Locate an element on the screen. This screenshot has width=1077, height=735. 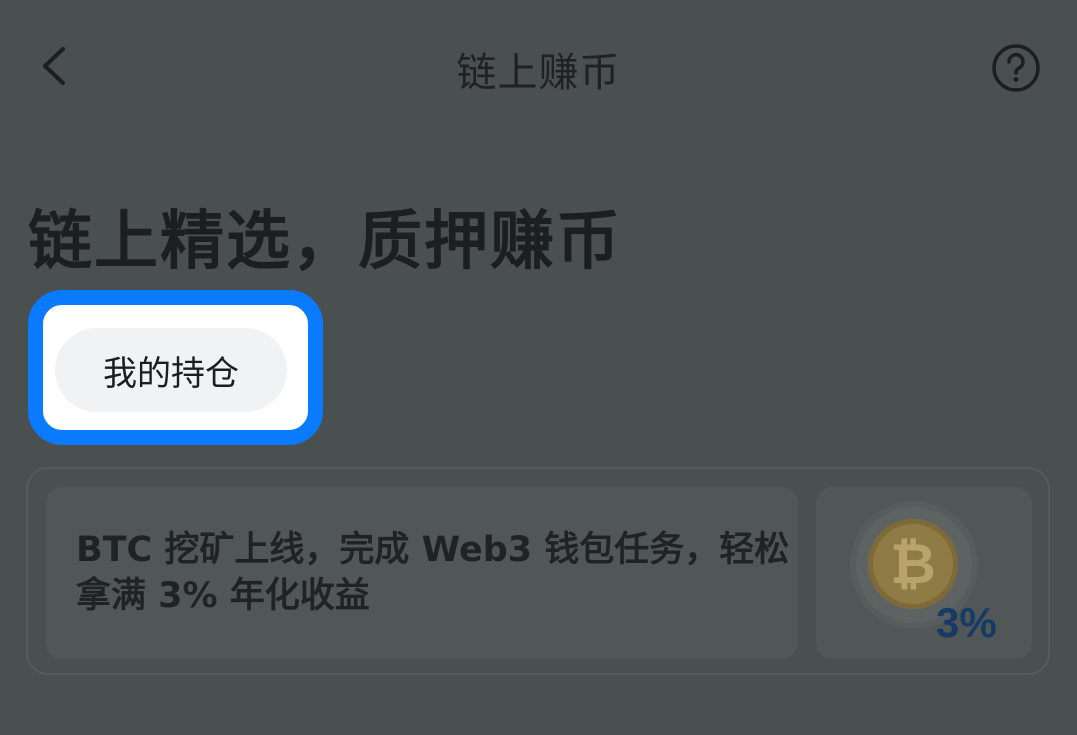
question-circle-icon is located at coordinates (1016, 68).